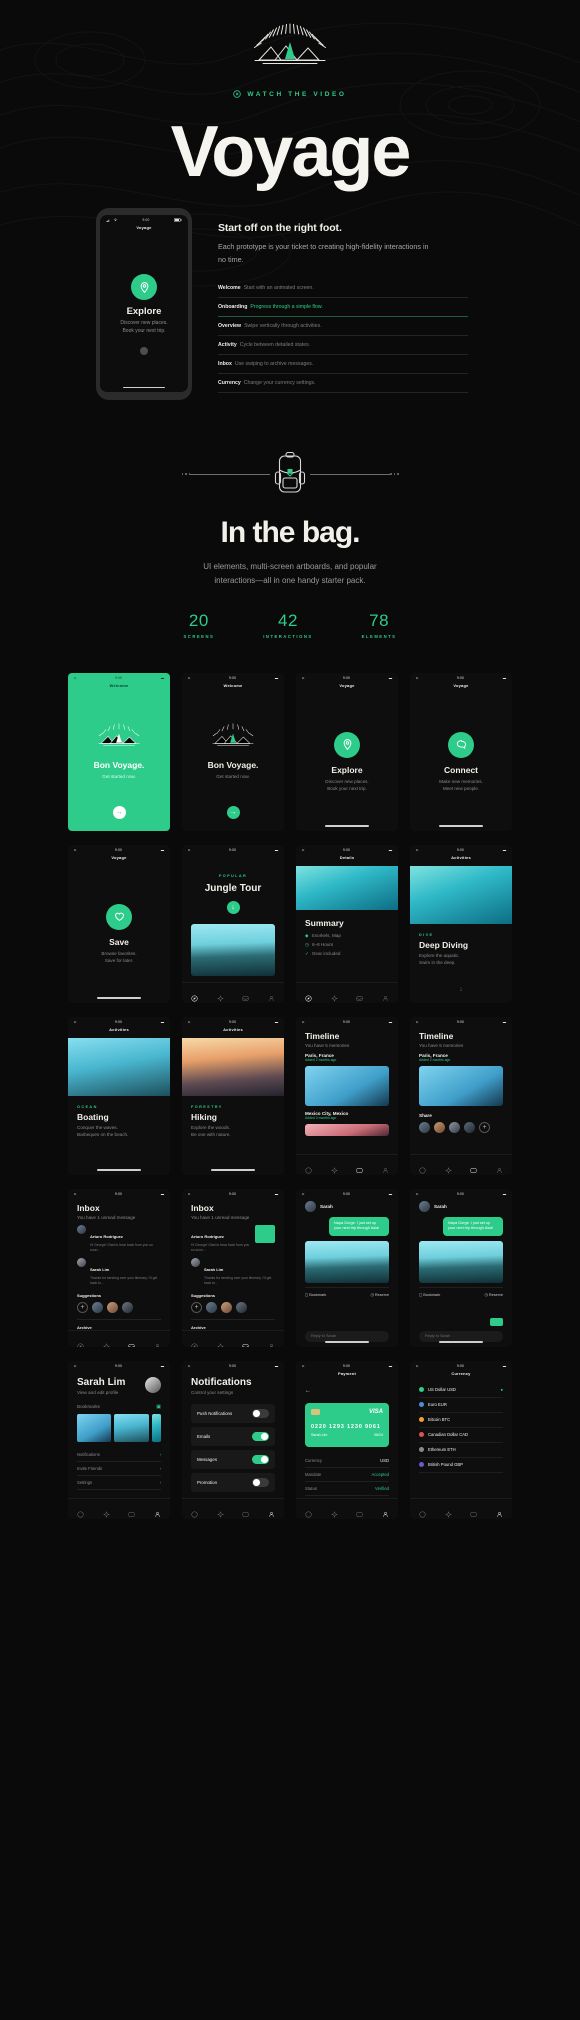  What do you see at coordinates (461, 1420) in the screenshot?
I see `currency-row: Bitcoin BTC` at bounding box center [461, 1420].